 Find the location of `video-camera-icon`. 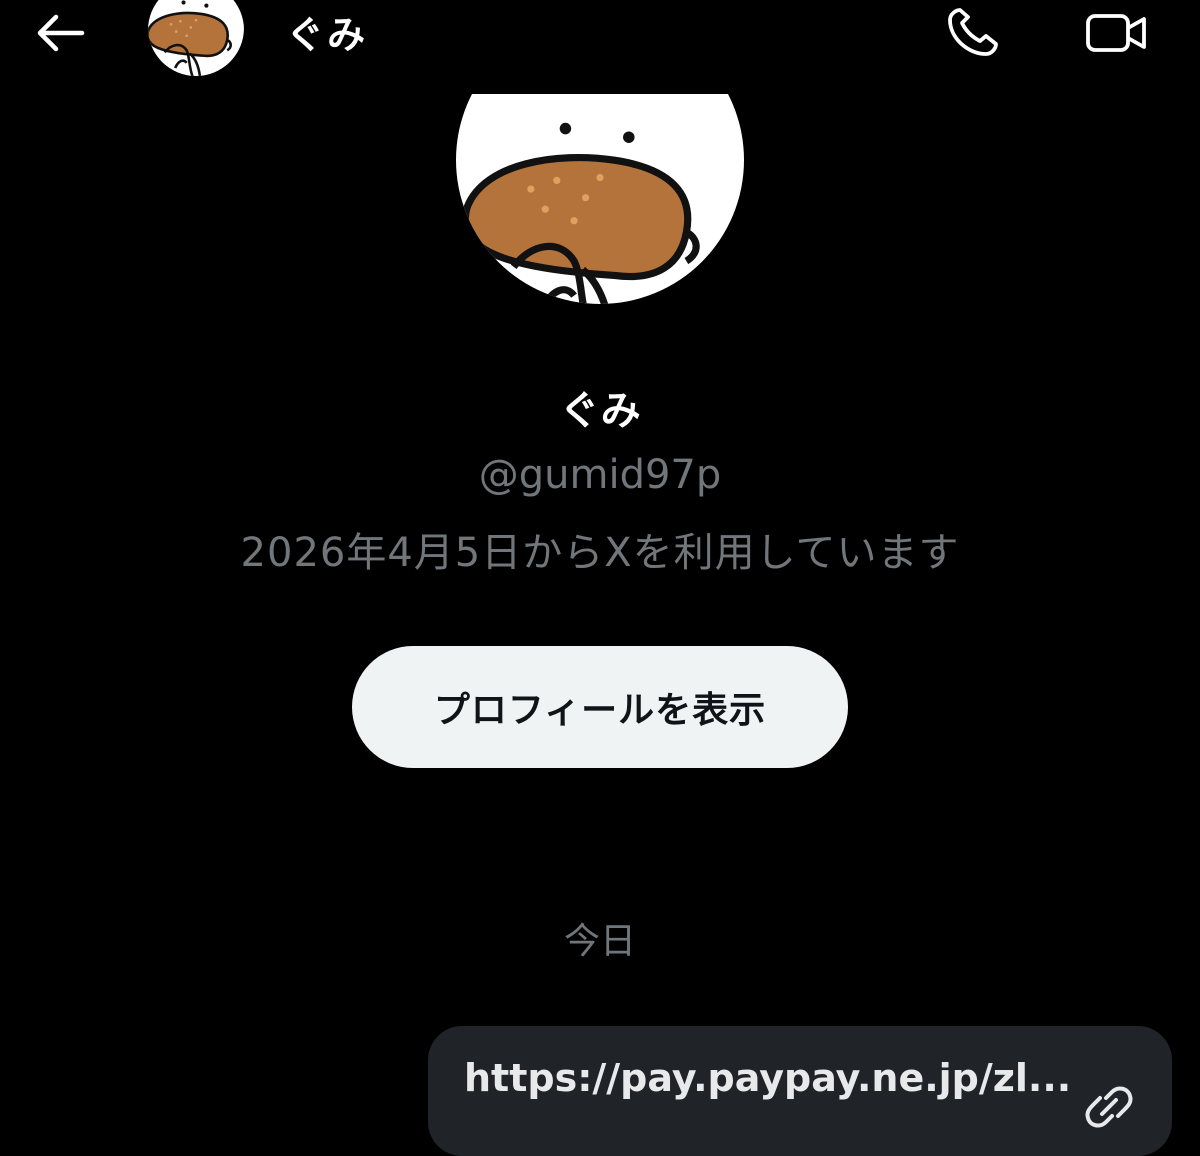

video-camera-icon is located at coordinates (1116, 33).